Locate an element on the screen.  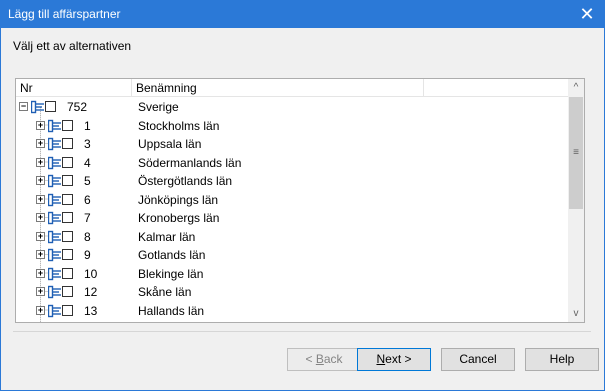
row-nr: 4 is located at coordinates (87, 162).